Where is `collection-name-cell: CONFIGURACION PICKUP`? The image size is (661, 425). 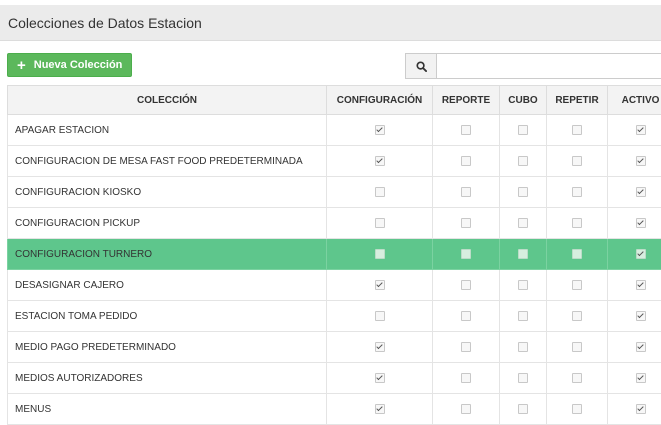 collection-name-cell: CONFIGURACION PICKUP is located at coordinates (167, 223).